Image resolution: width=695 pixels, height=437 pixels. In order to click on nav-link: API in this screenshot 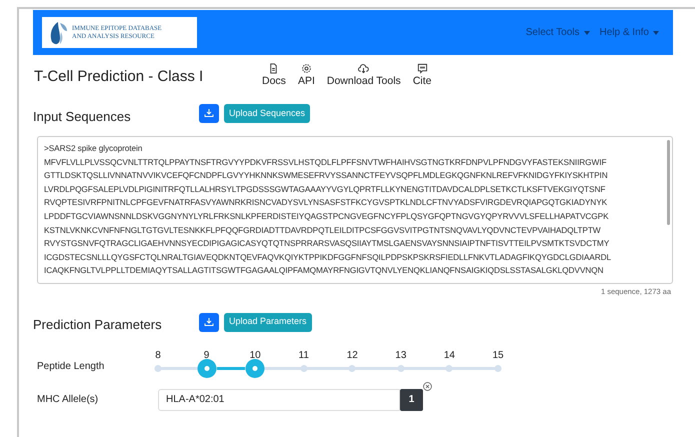, I will do `click(306, 75)`.